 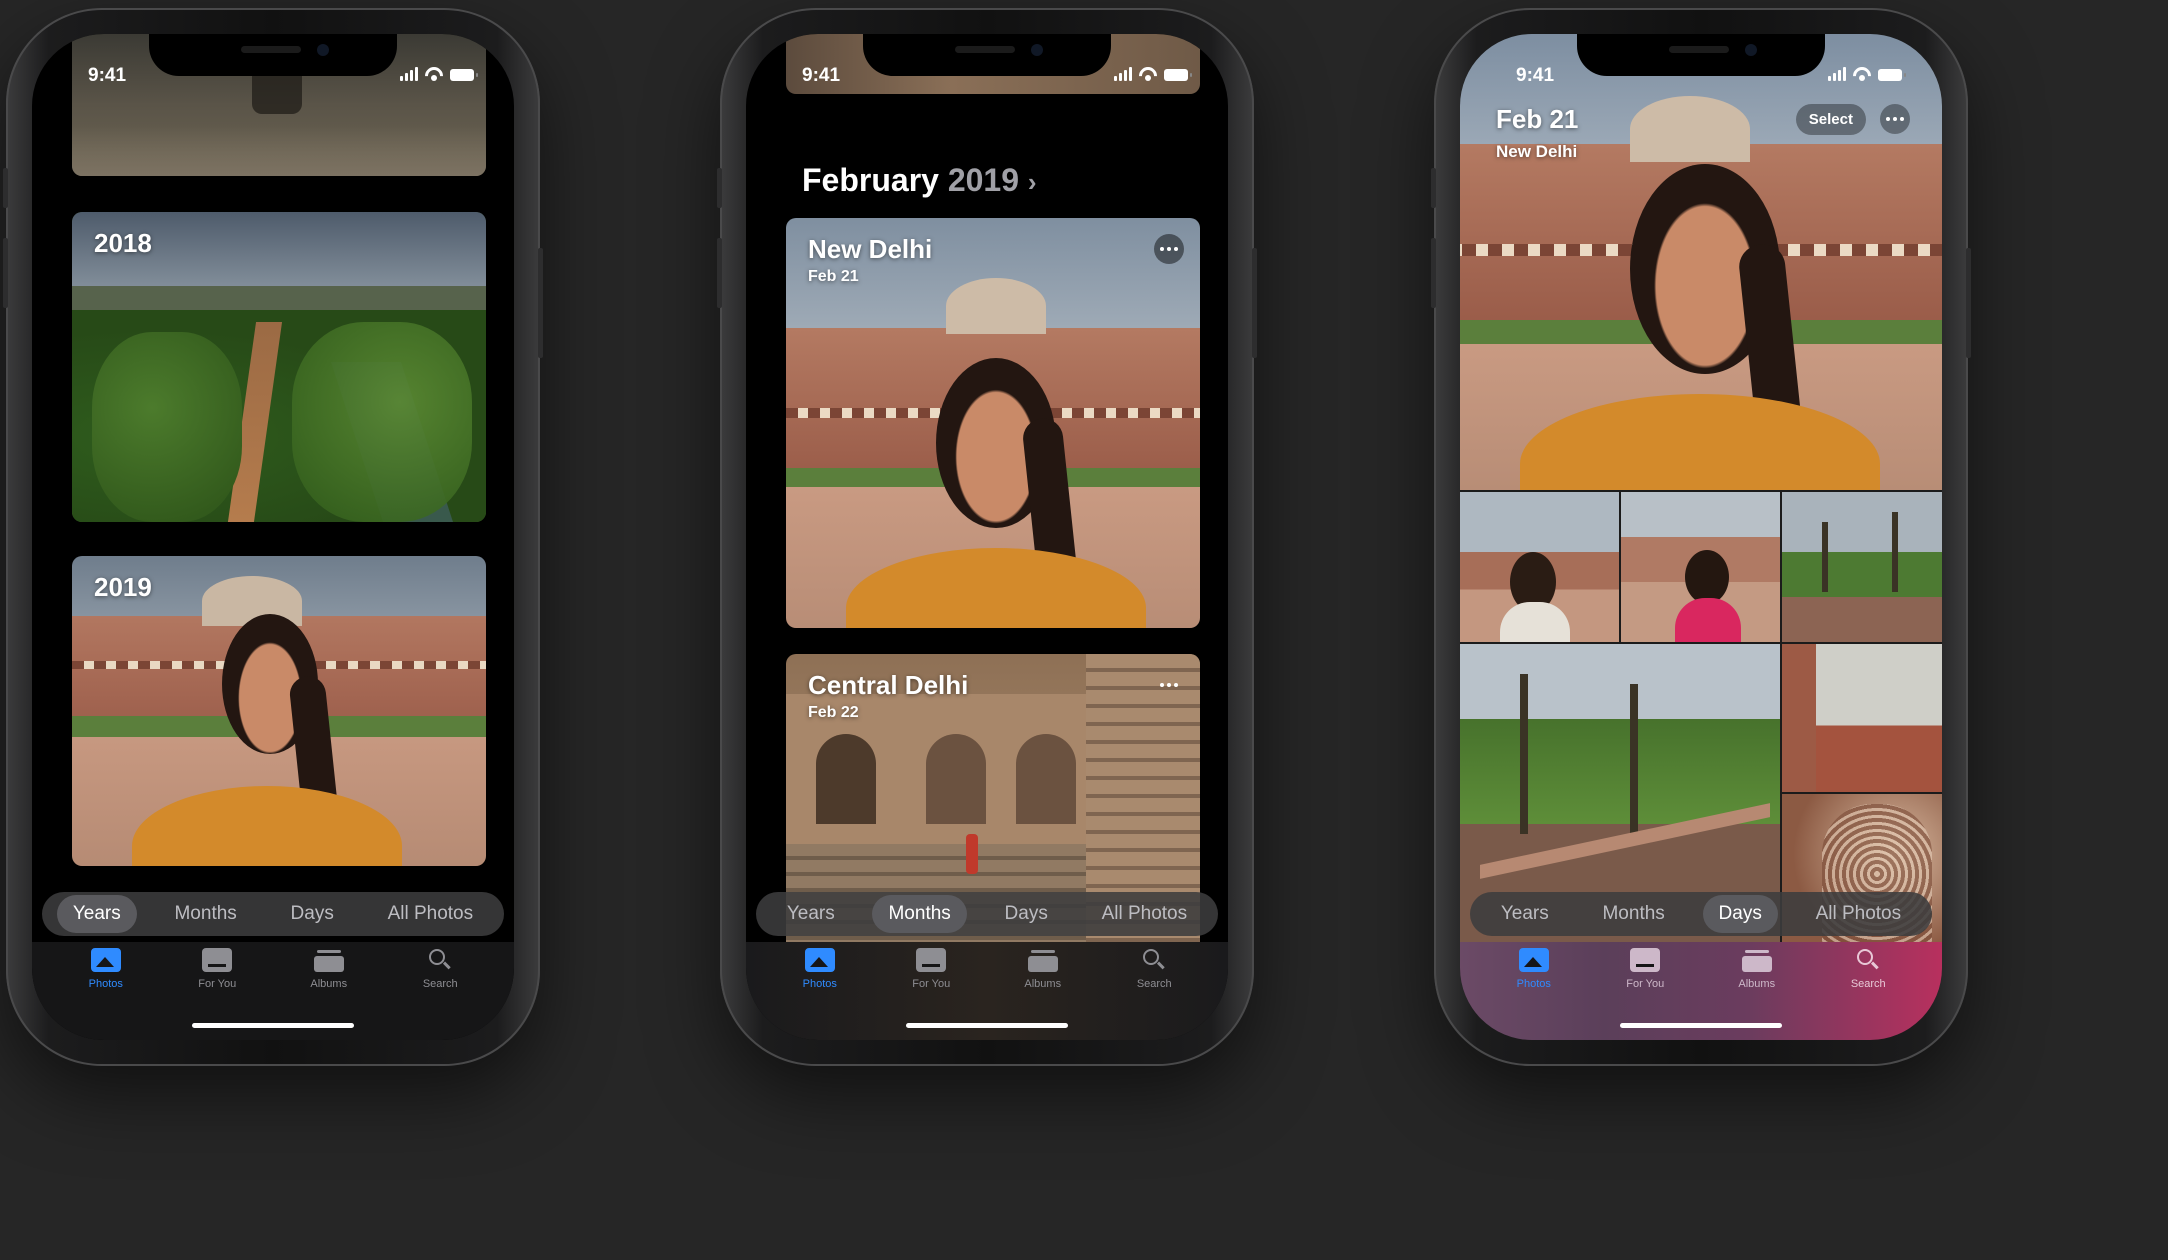 What do you see at coordinates (993, 423) in the screenshot?
I see `month-card-new-delhi: New Delhi Feb 21` at bounding box center [993, 423].